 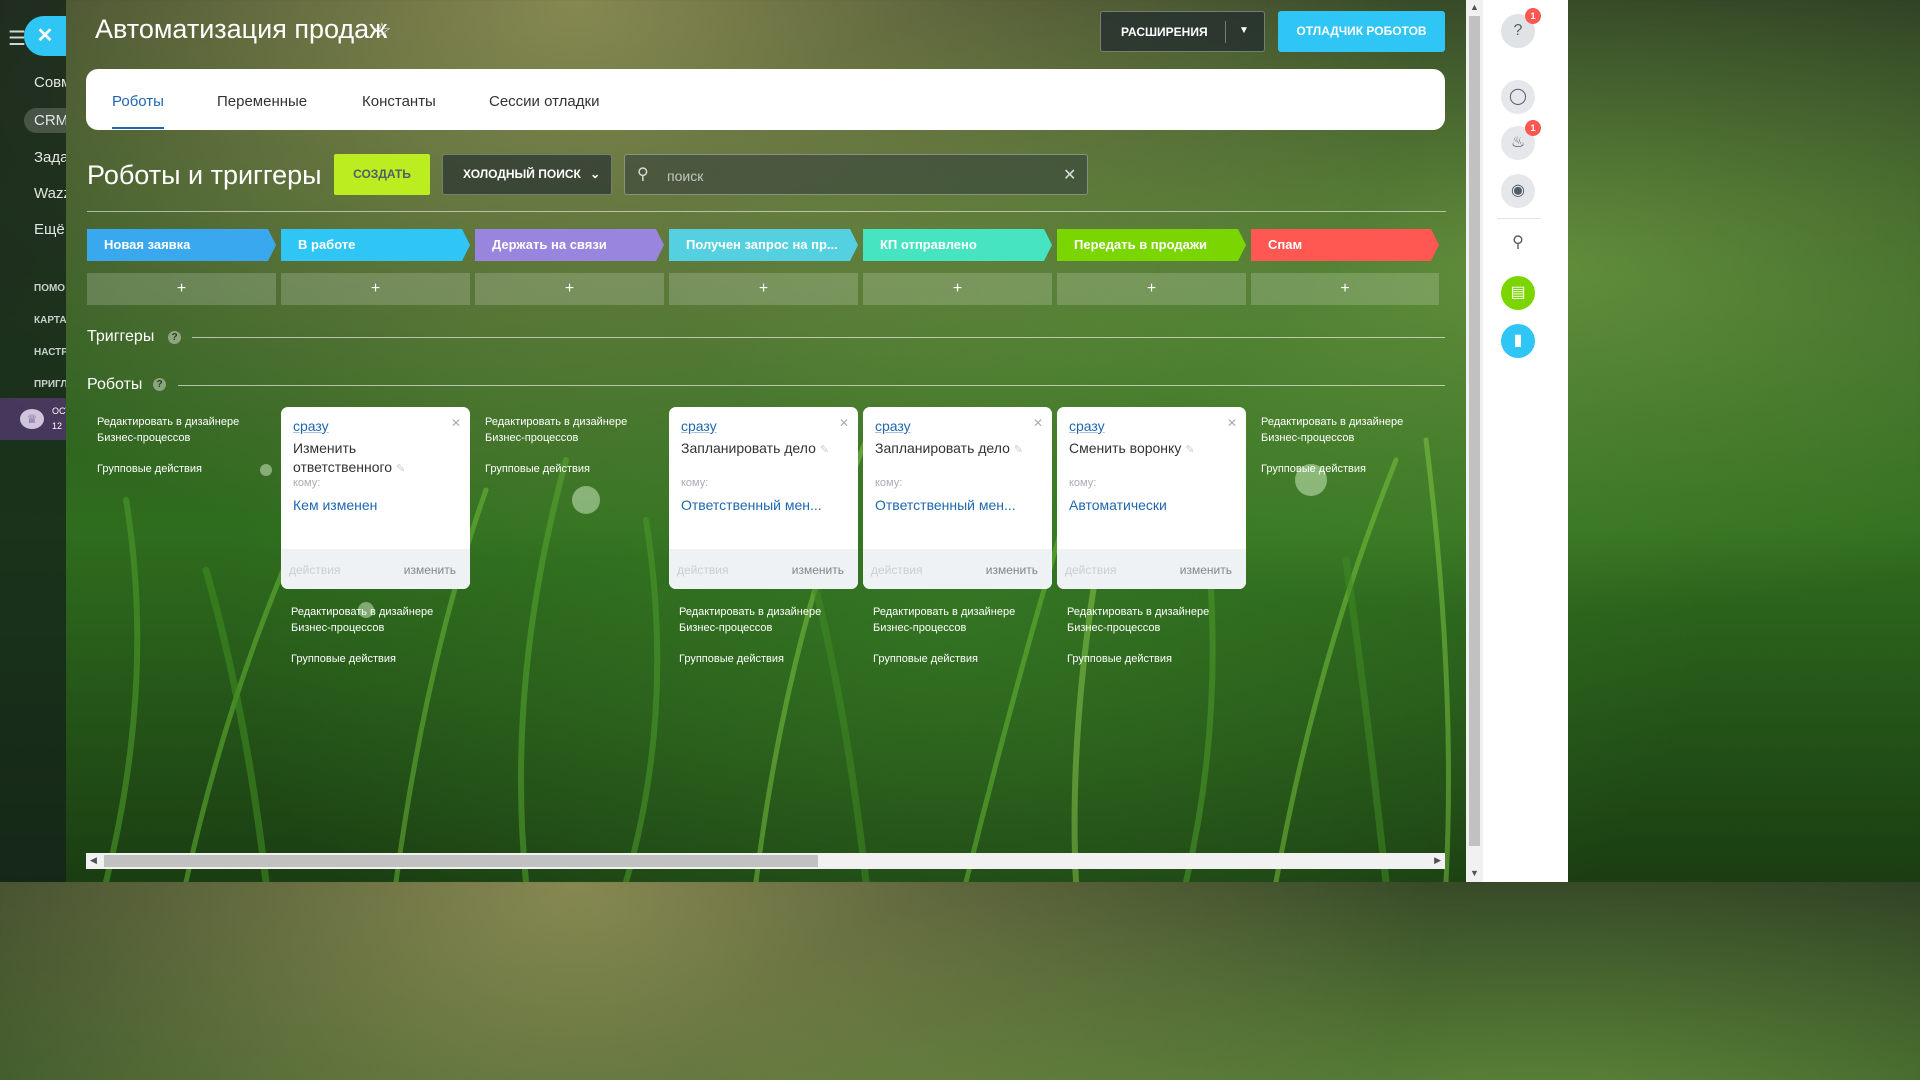 What do you see at coordinates (1474, 7) in the screenshot?
I see `scroll-up-icon: ▲` at bounding box center [1474, 7].